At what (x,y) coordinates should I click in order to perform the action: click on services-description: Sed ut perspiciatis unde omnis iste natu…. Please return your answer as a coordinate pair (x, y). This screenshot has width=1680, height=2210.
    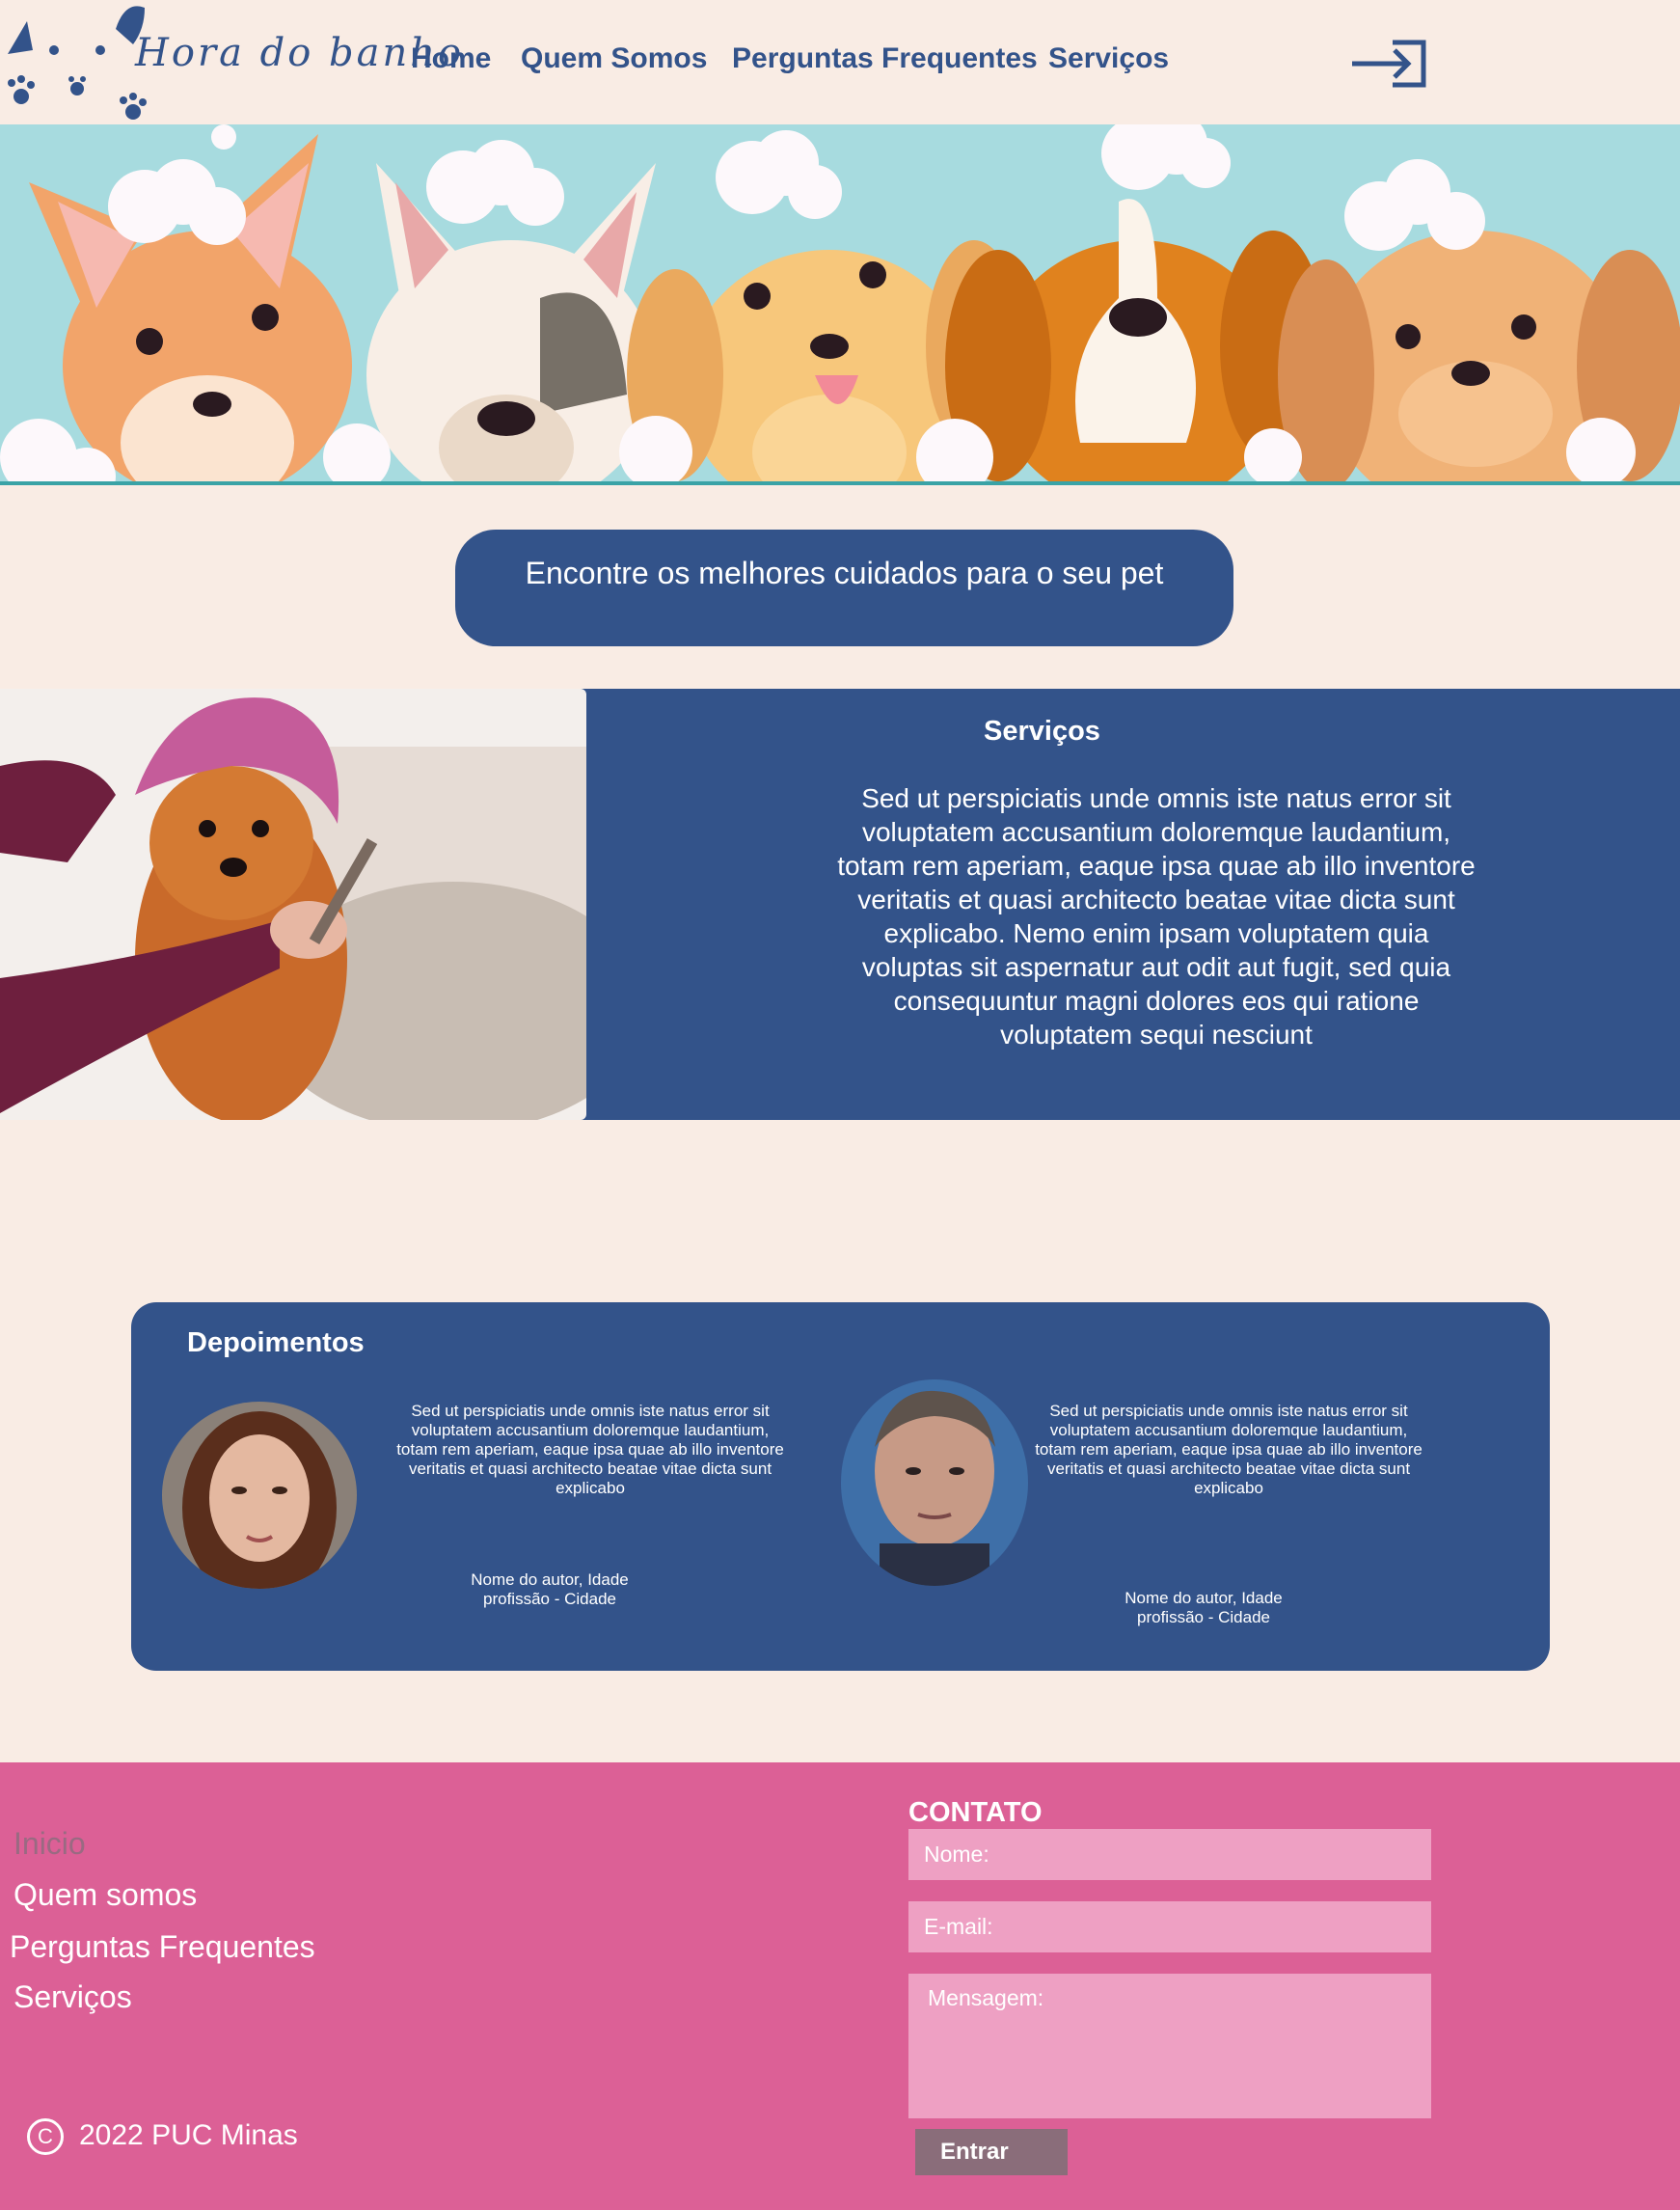
    Looking at the image, I should click on (1157, 916).